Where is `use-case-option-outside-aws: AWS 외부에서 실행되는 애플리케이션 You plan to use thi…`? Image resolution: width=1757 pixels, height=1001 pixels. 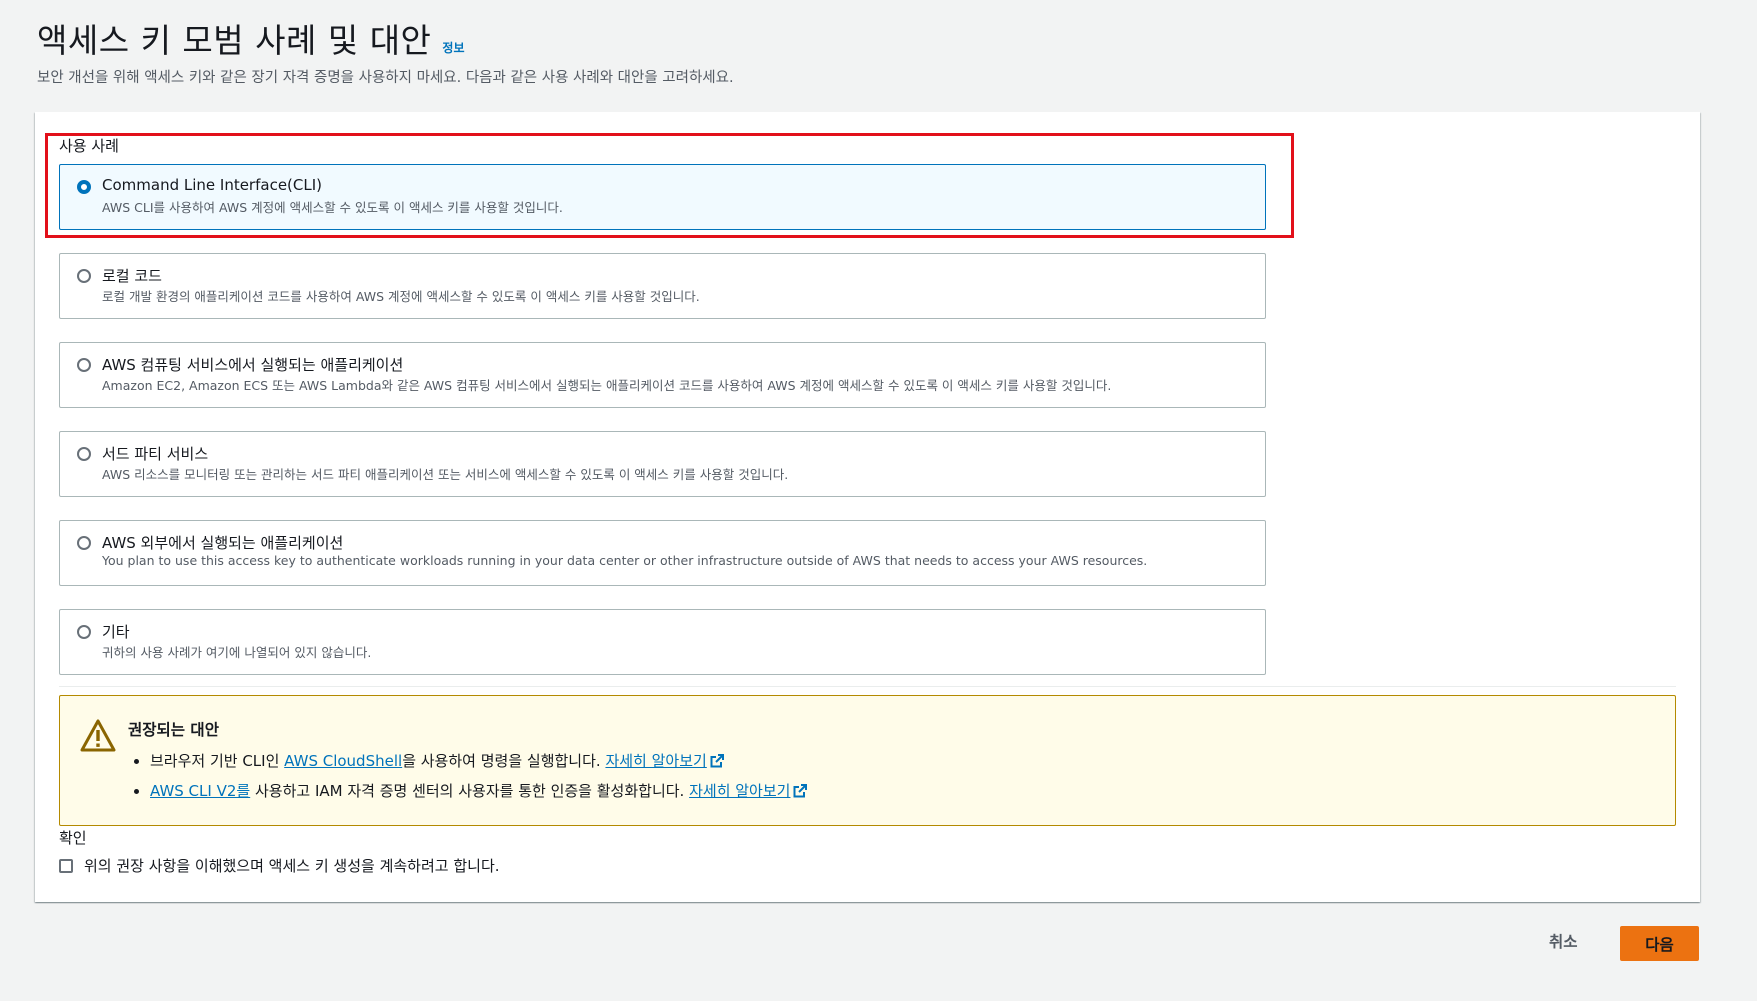
use-case-option-outside-aws: AWS 외부에서 실행되는 애플리케이션 You plan to use thi… is located at coordinates (662, 553).